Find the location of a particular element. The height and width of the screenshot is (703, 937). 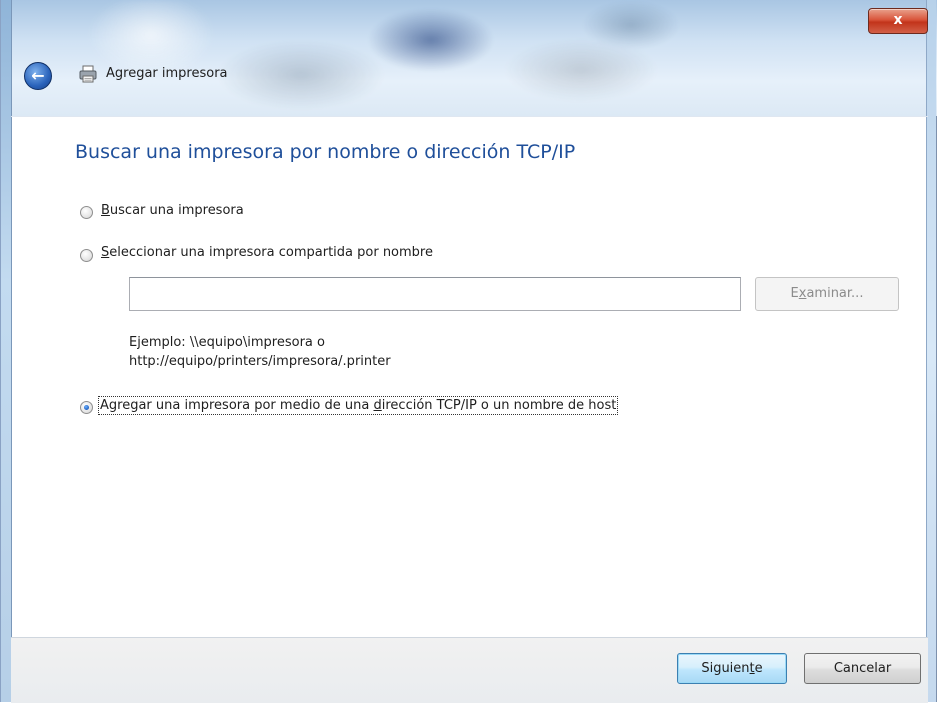

radio-search-printer-label: Buscar una impresora is located at coordinates (172, 210).